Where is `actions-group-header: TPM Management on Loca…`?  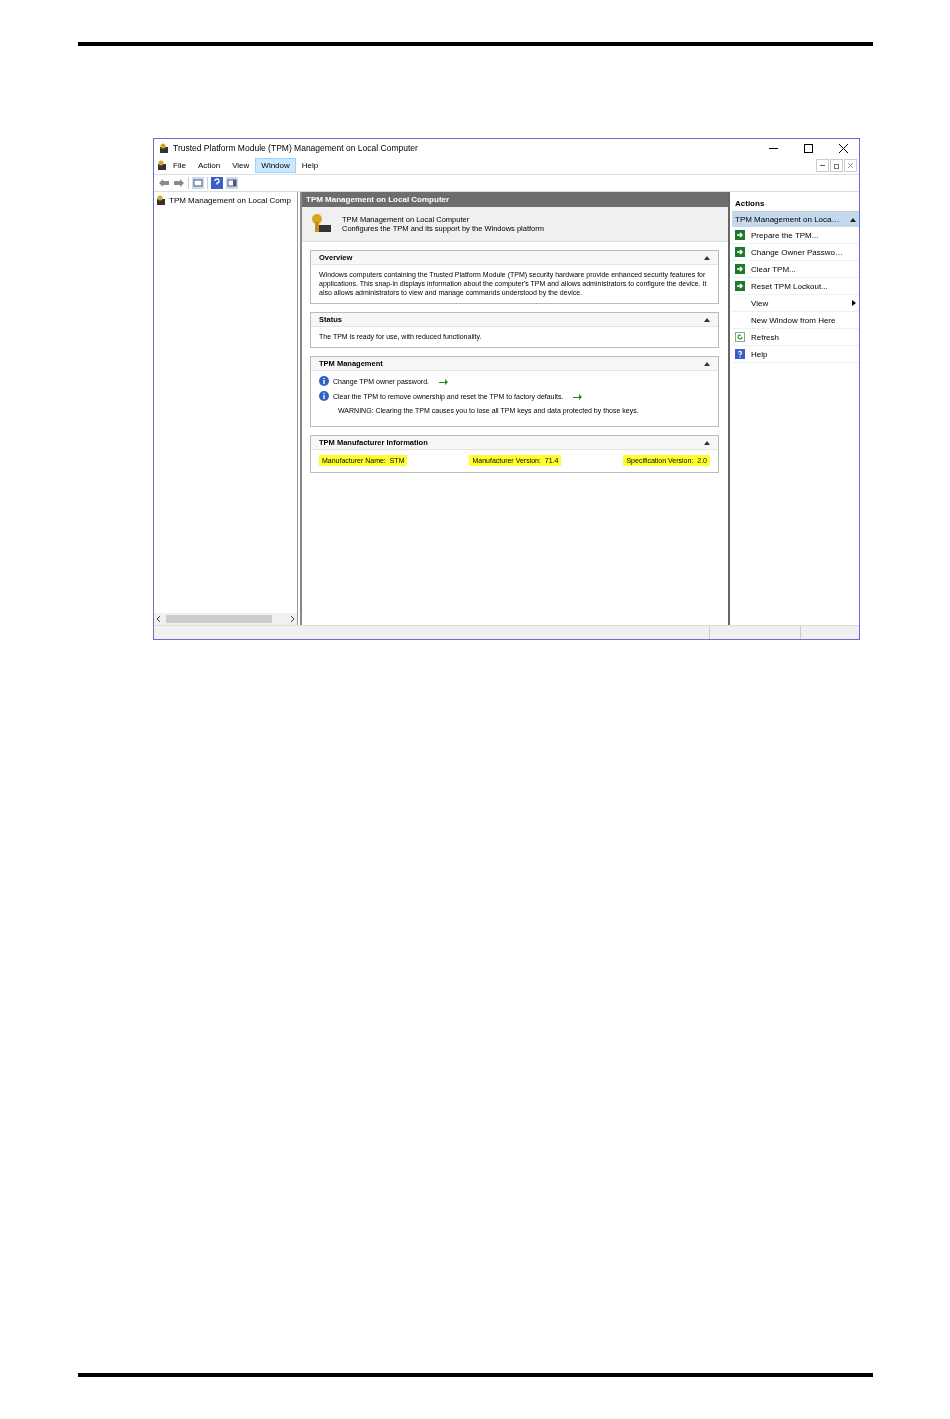
actions-group-header: TPM Management on Loca… is located at coordinates (795, 219).